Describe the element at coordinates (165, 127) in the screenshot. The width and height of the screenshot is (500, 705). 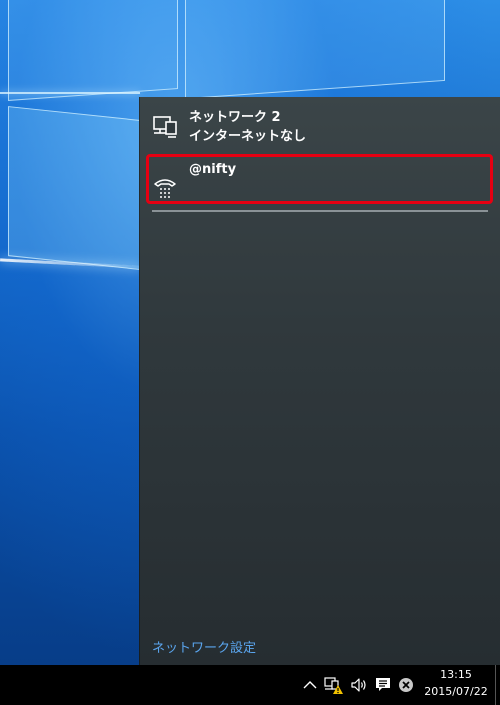
I see `ethernet-icon` at that location.